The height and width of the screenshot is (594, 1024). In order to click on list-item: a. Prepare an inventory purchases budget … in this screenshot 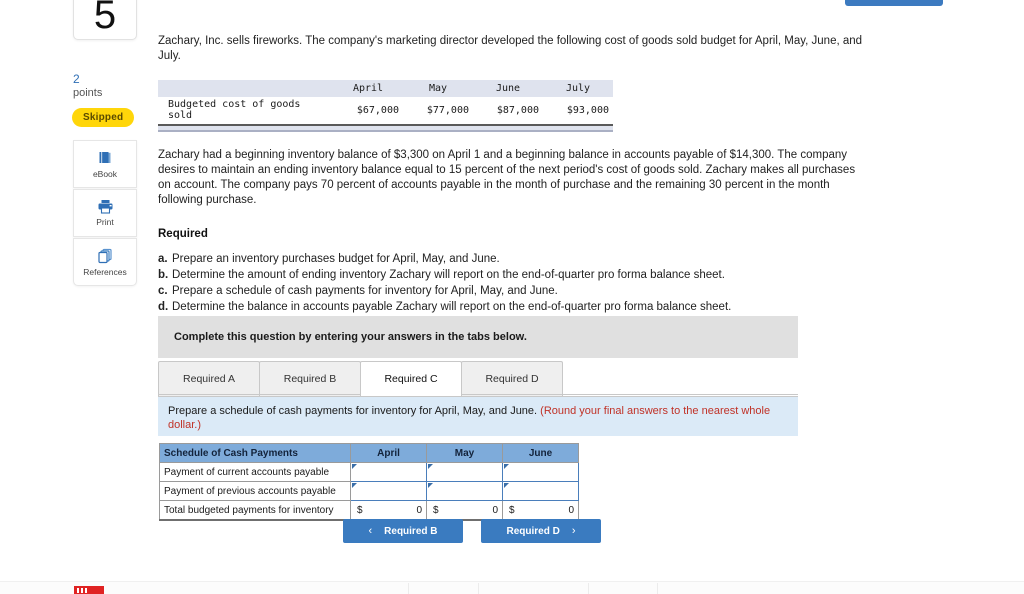, I will do `click(518, 259)`.